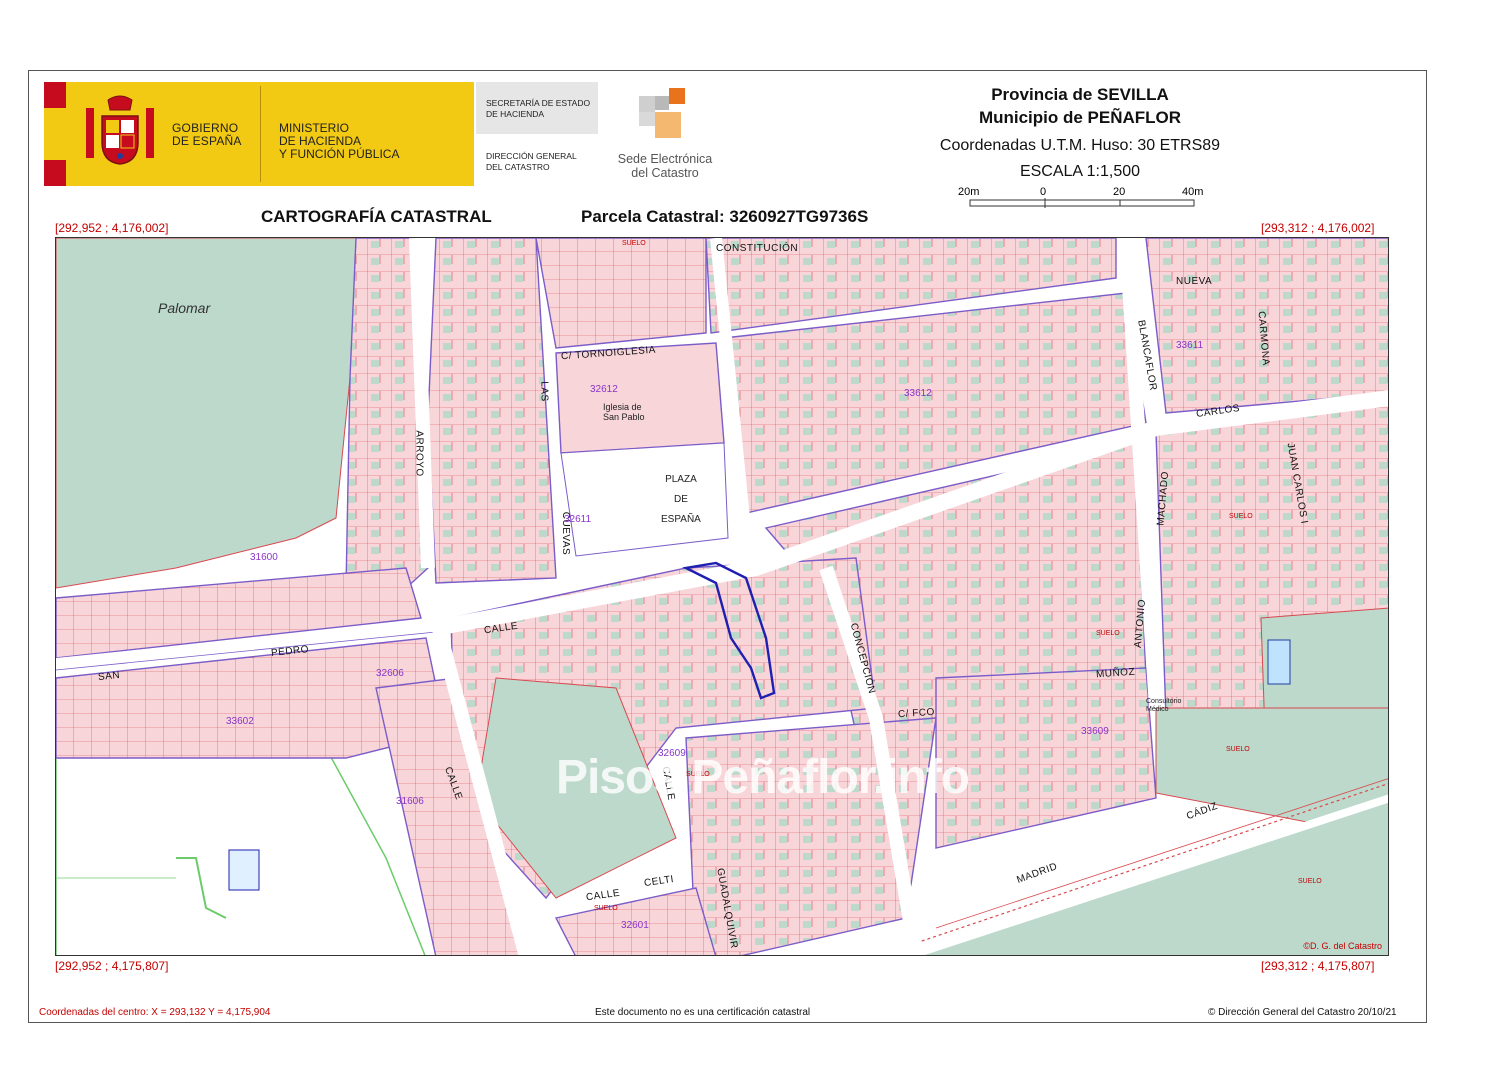 The height and width of the screenshot is (1089, 1500). I want to click on corner-bottom-left: [292,952 ; 4,175,807], so click(112, 966).